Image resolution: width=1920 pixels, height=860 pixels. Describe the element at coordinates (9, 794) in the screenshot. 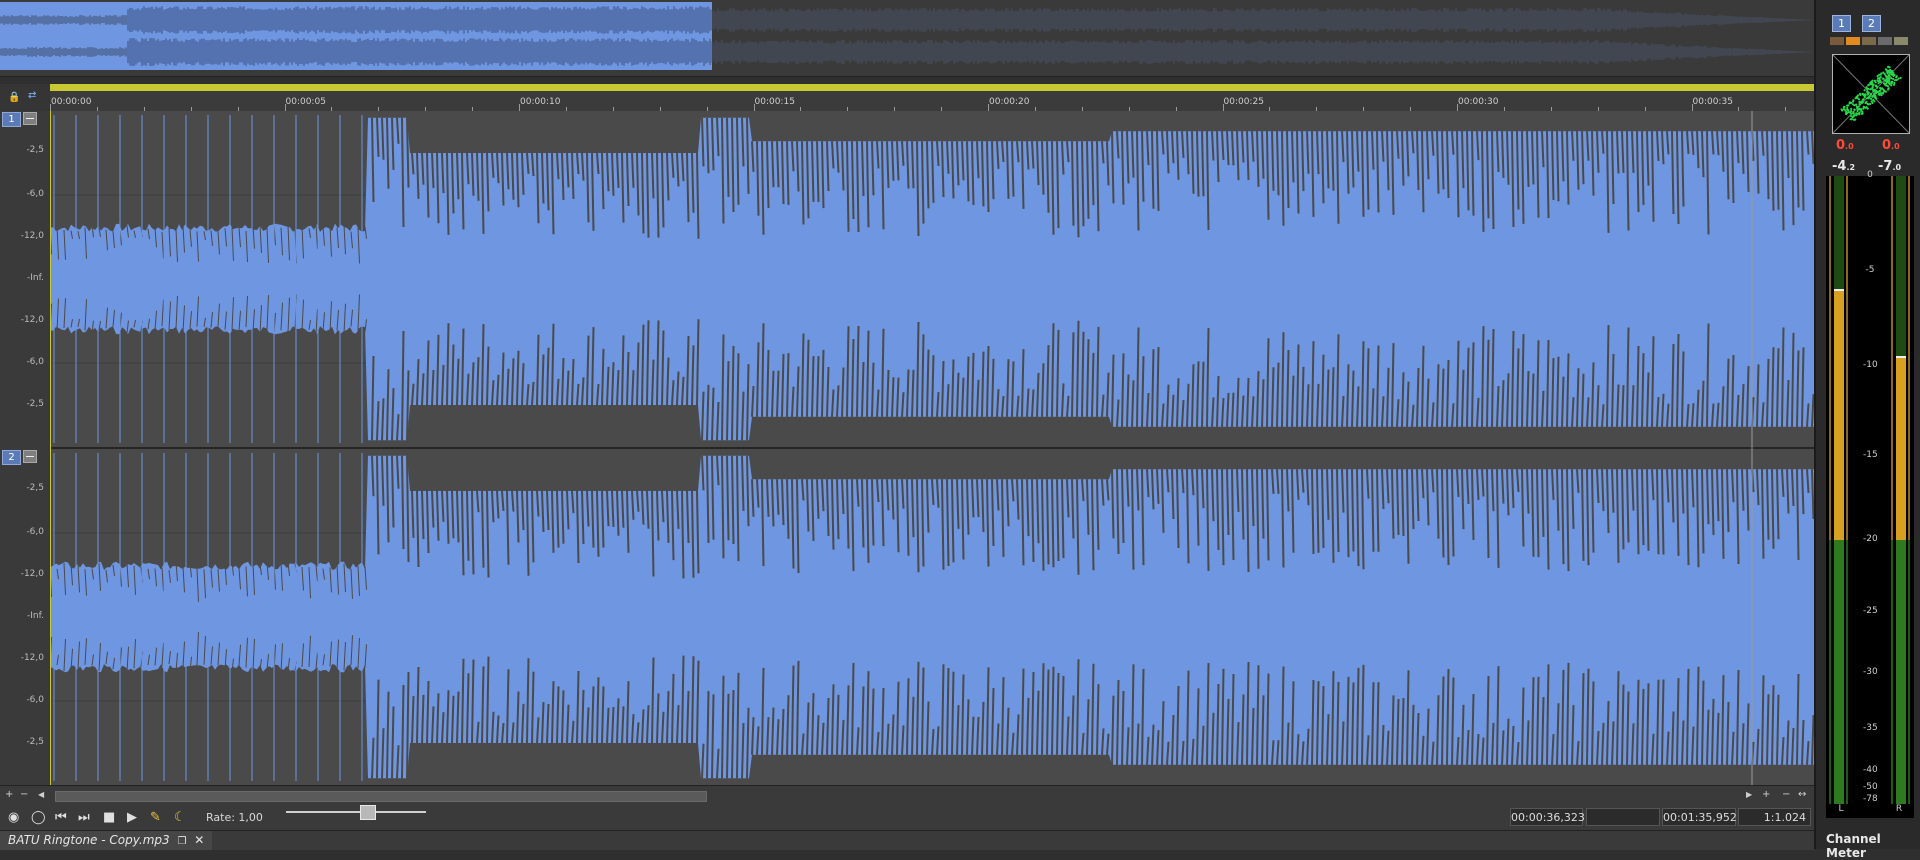

I see `zoom-in-vertical-icon: +` at that location.